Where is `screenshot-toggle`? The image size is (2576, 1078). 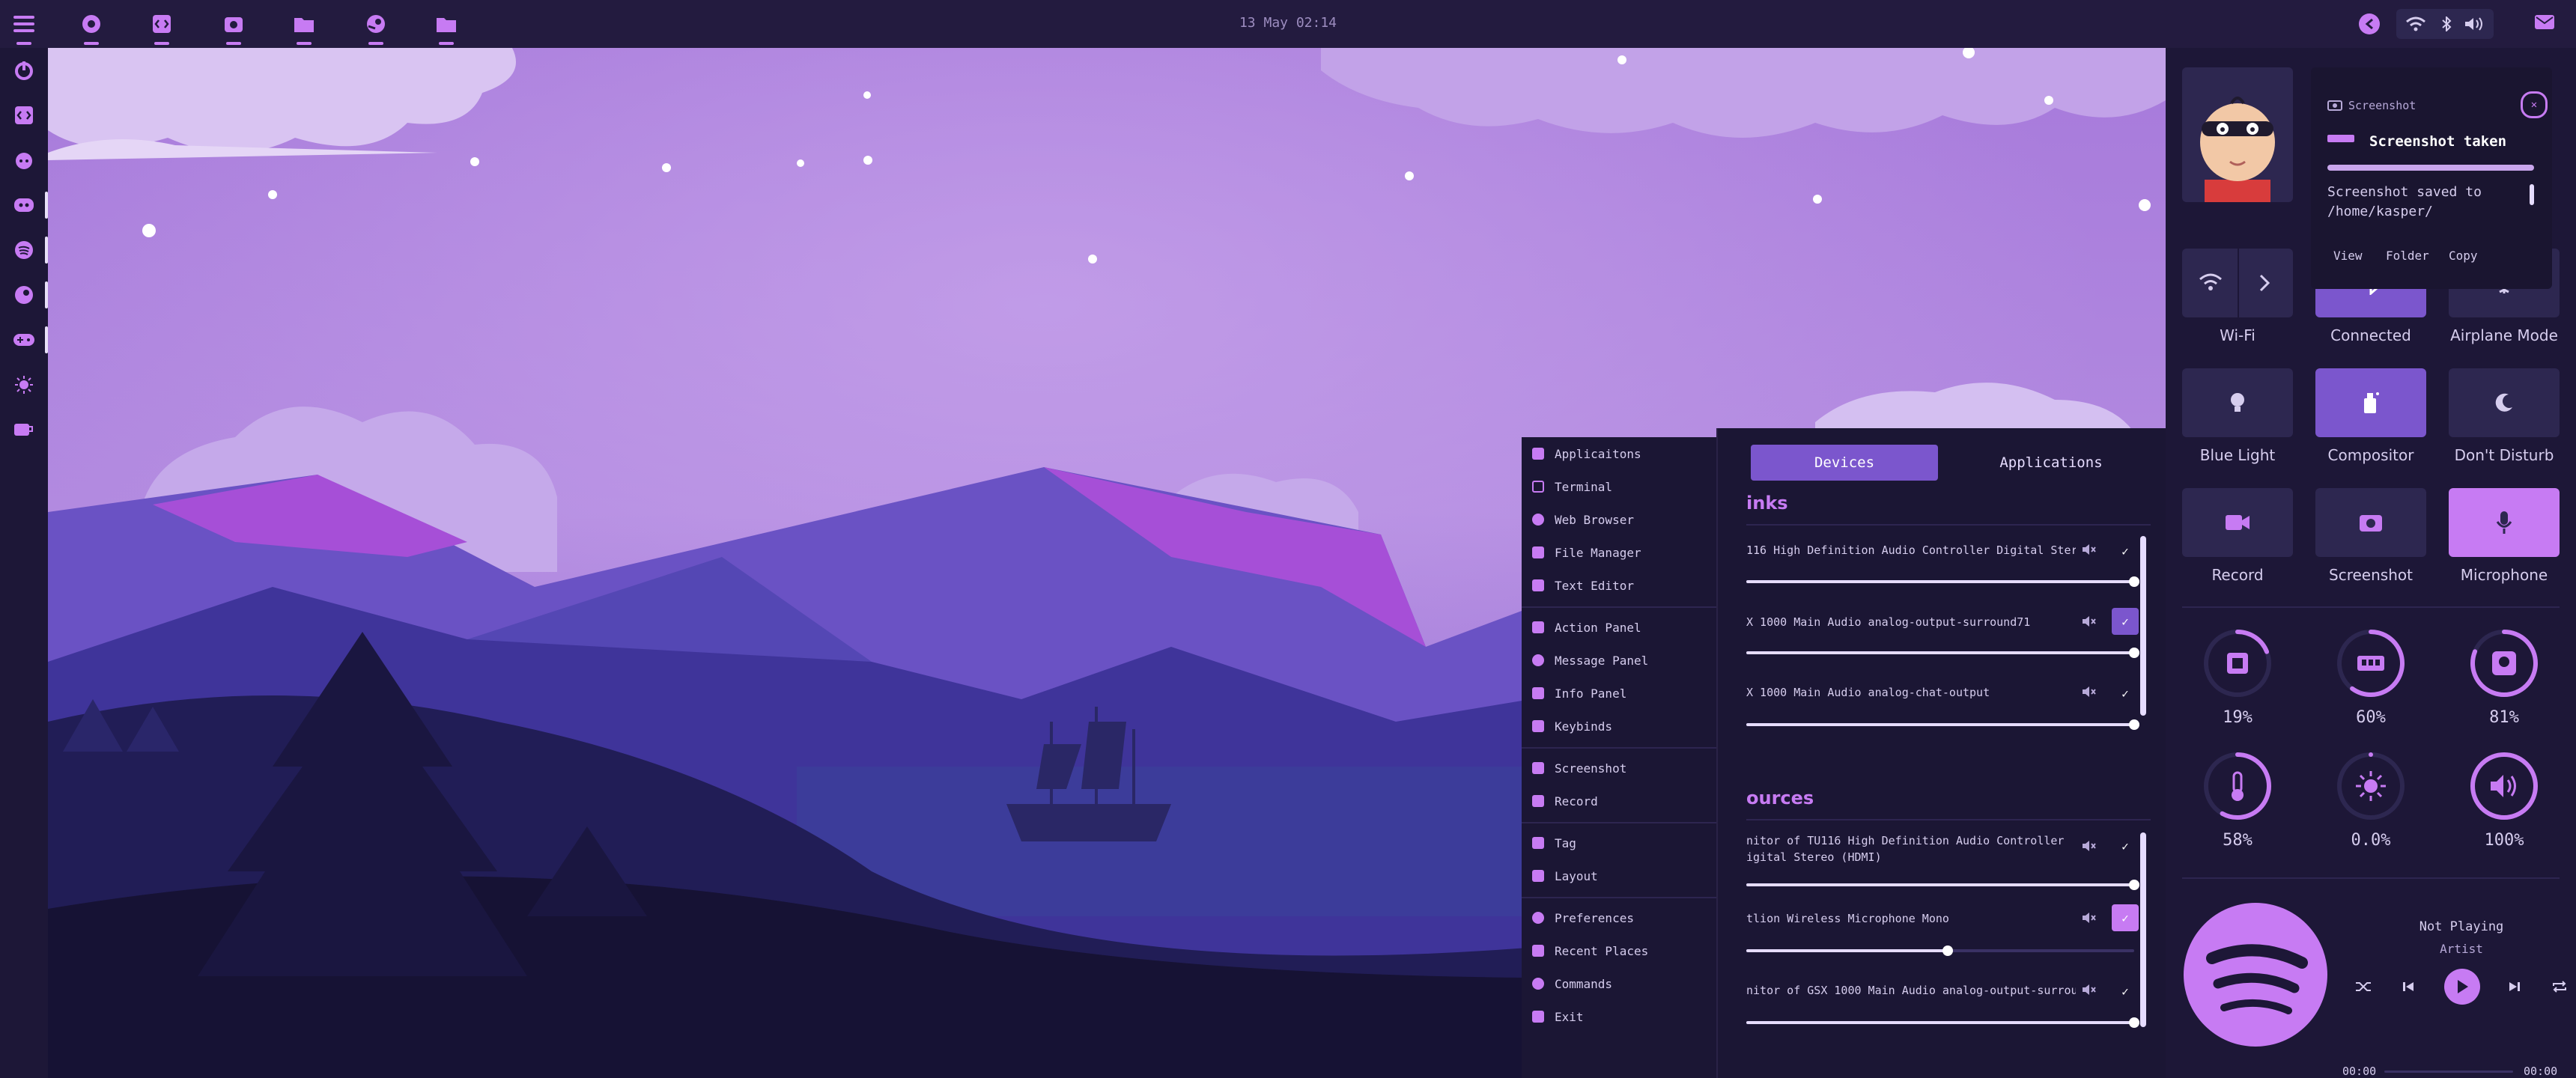 screenshot-toggle is located at coordinates (2370, 522).